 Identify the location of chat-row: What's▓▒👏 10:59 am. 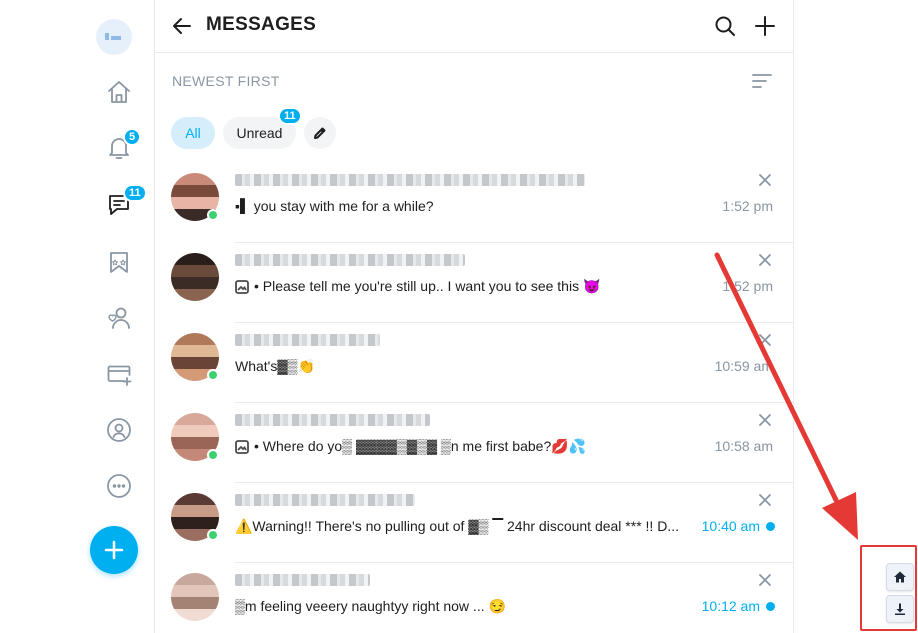
(474, 363).